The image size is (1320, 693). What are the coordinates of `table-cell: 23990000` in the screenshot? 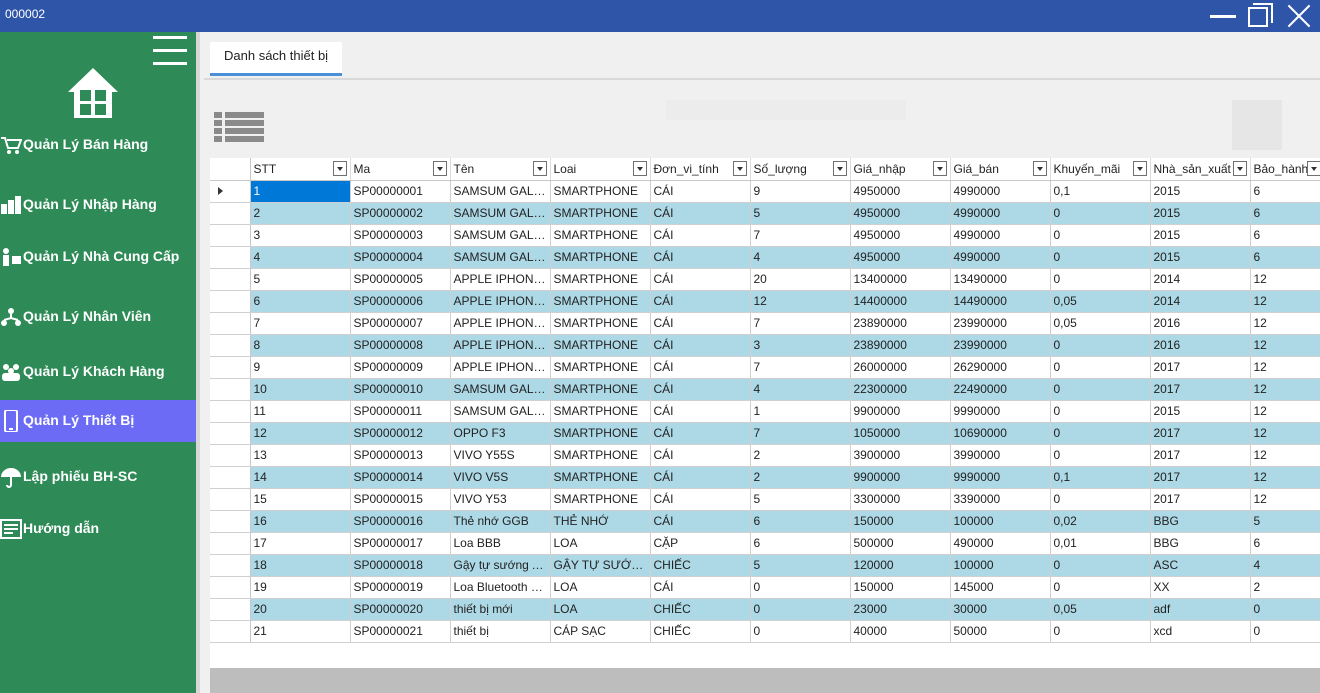 It's located at (1000, 323).